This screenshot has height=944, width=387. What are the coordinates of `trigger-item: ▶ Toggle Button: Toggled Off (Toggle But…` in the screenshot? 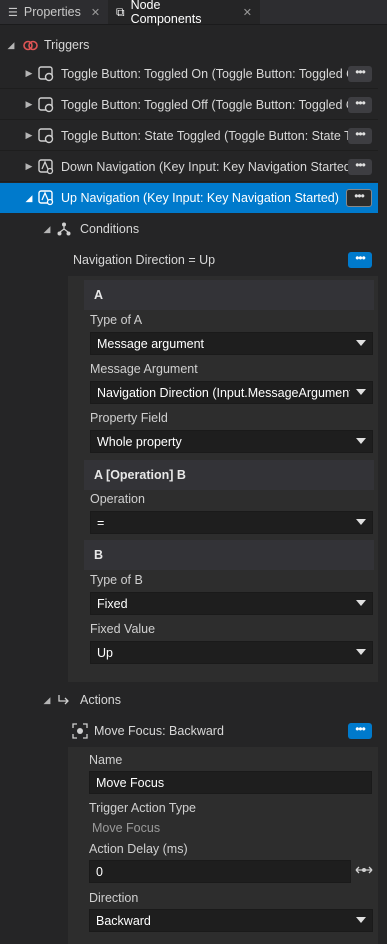 It's located at (189, 105).